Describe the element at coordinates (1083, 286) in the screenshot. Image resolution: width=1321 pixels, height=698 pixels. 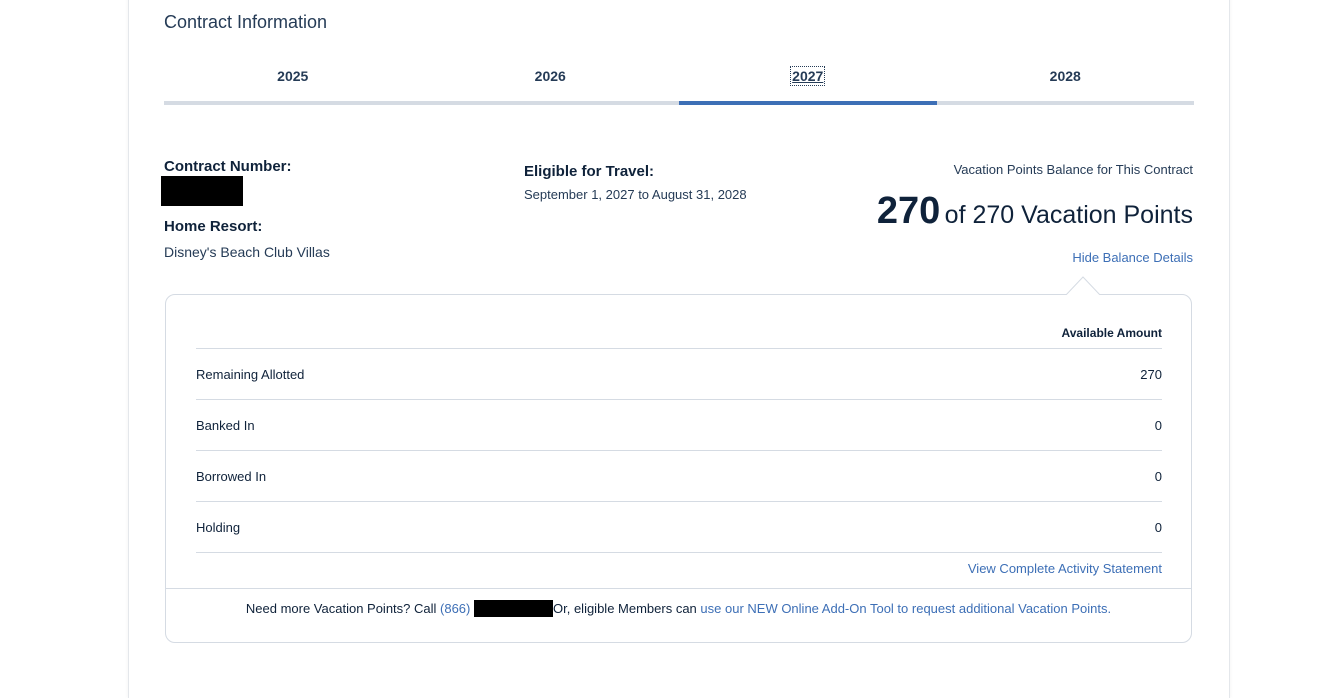
I see `panel-pointer` at that location.